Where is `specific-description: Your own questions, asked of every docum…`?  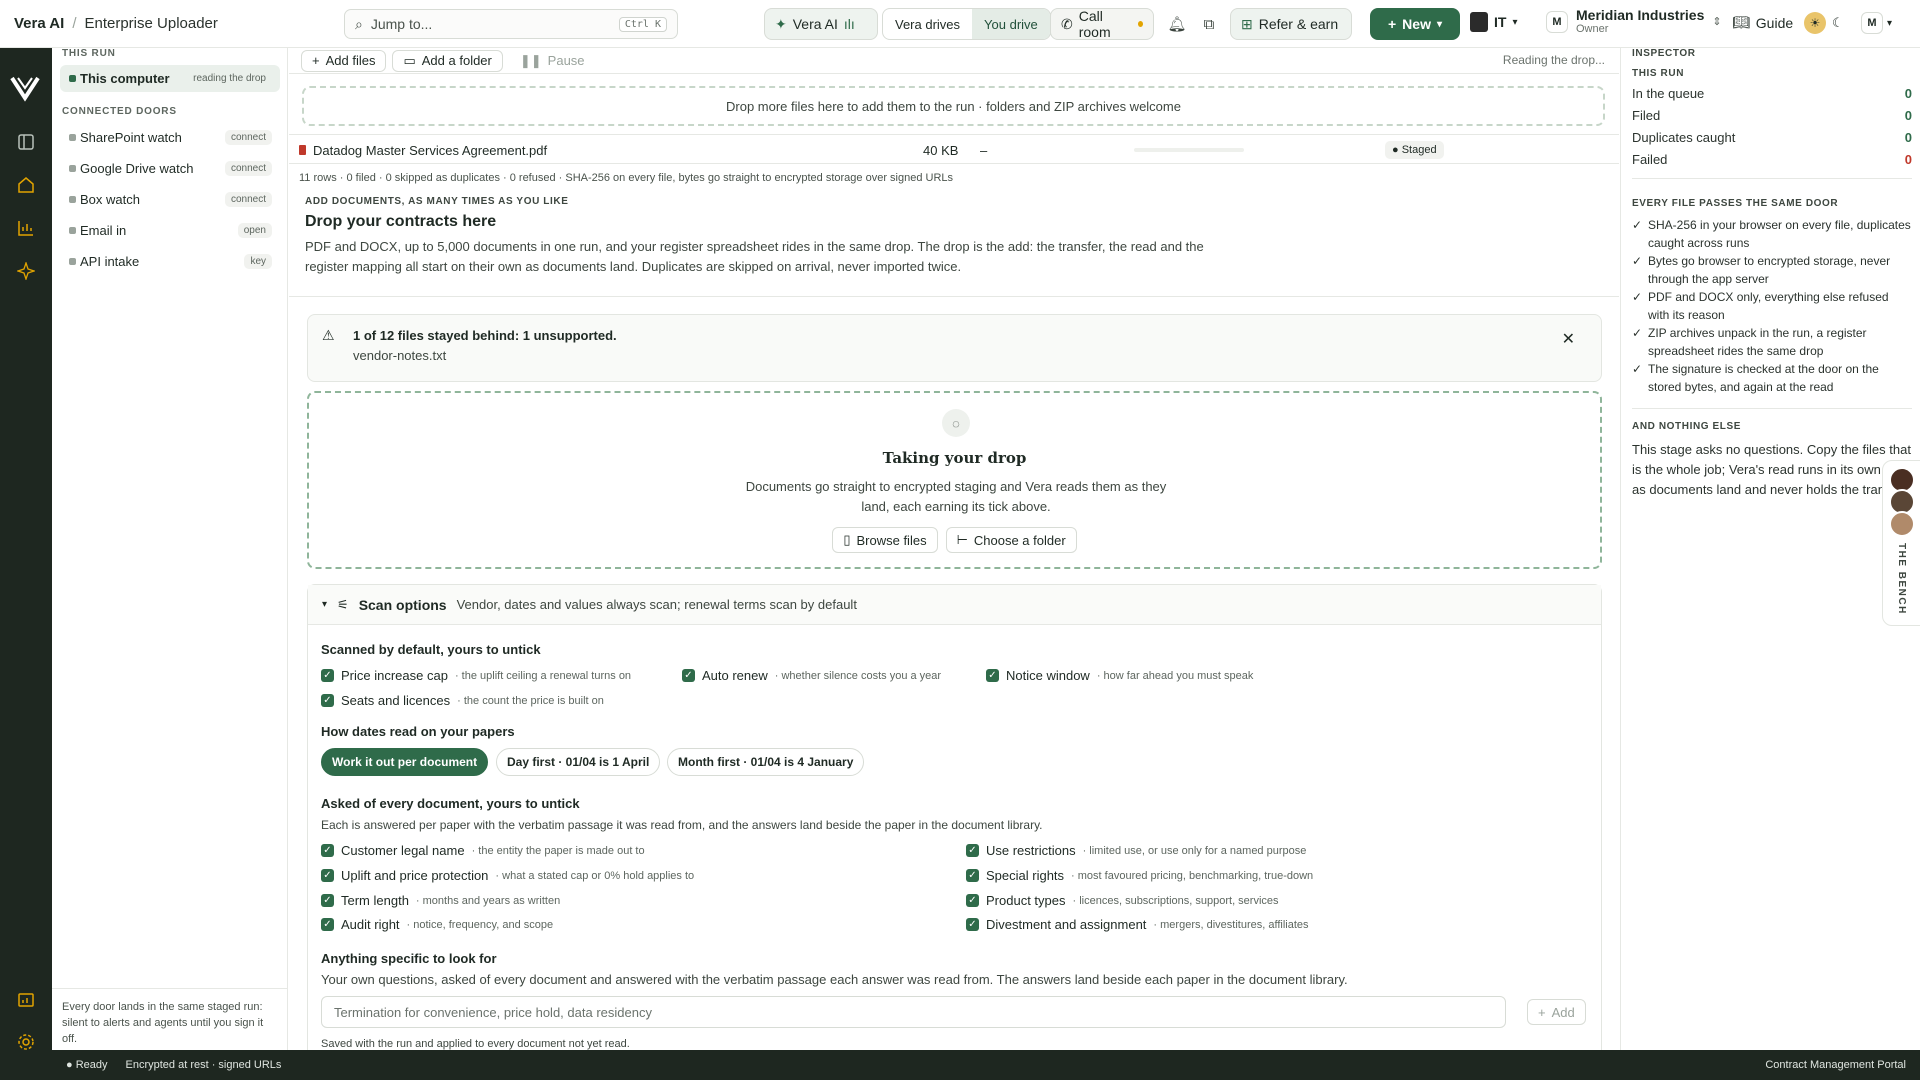 specific-description: Your own questions, asked of every docum… is located at coordinates (834, 979).